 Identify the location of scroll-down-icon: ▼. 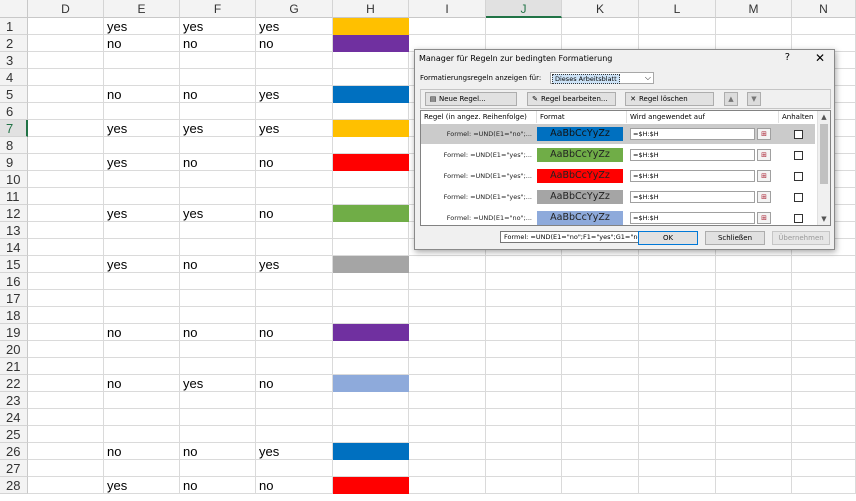
(824, 219).